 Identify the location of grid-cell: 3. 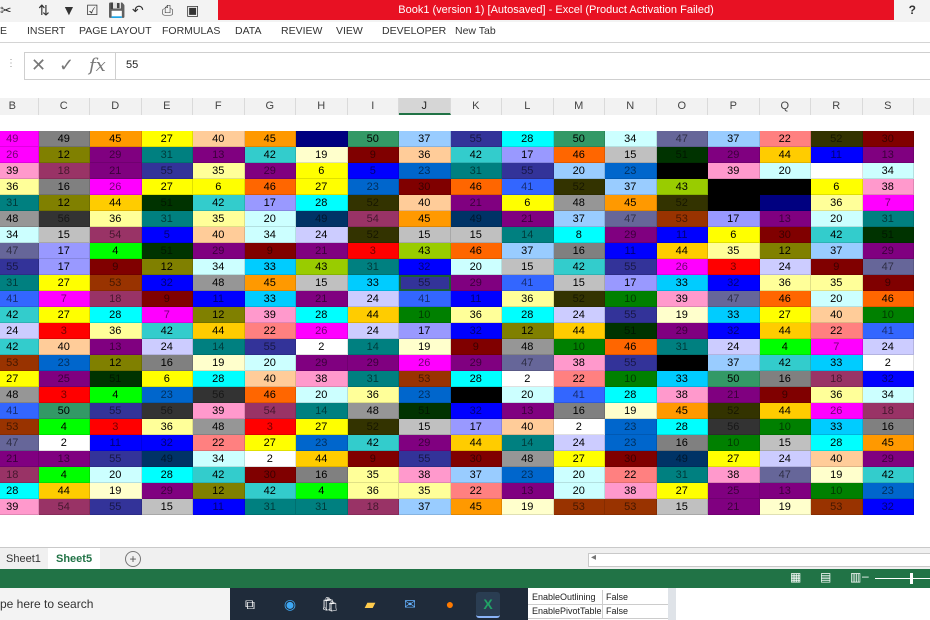
(64, 331).